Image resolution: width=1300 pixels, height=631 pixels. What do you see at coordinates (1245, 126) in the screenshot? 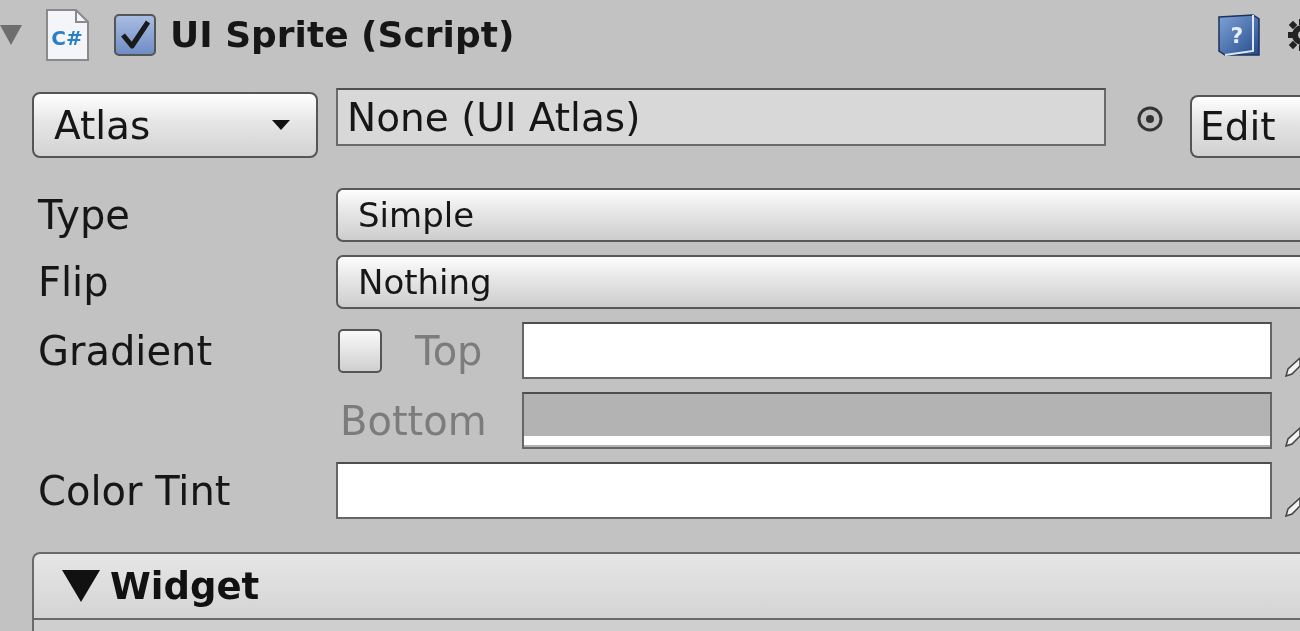
I see `edit-button: Edit` at bounding box center [1245, 126].